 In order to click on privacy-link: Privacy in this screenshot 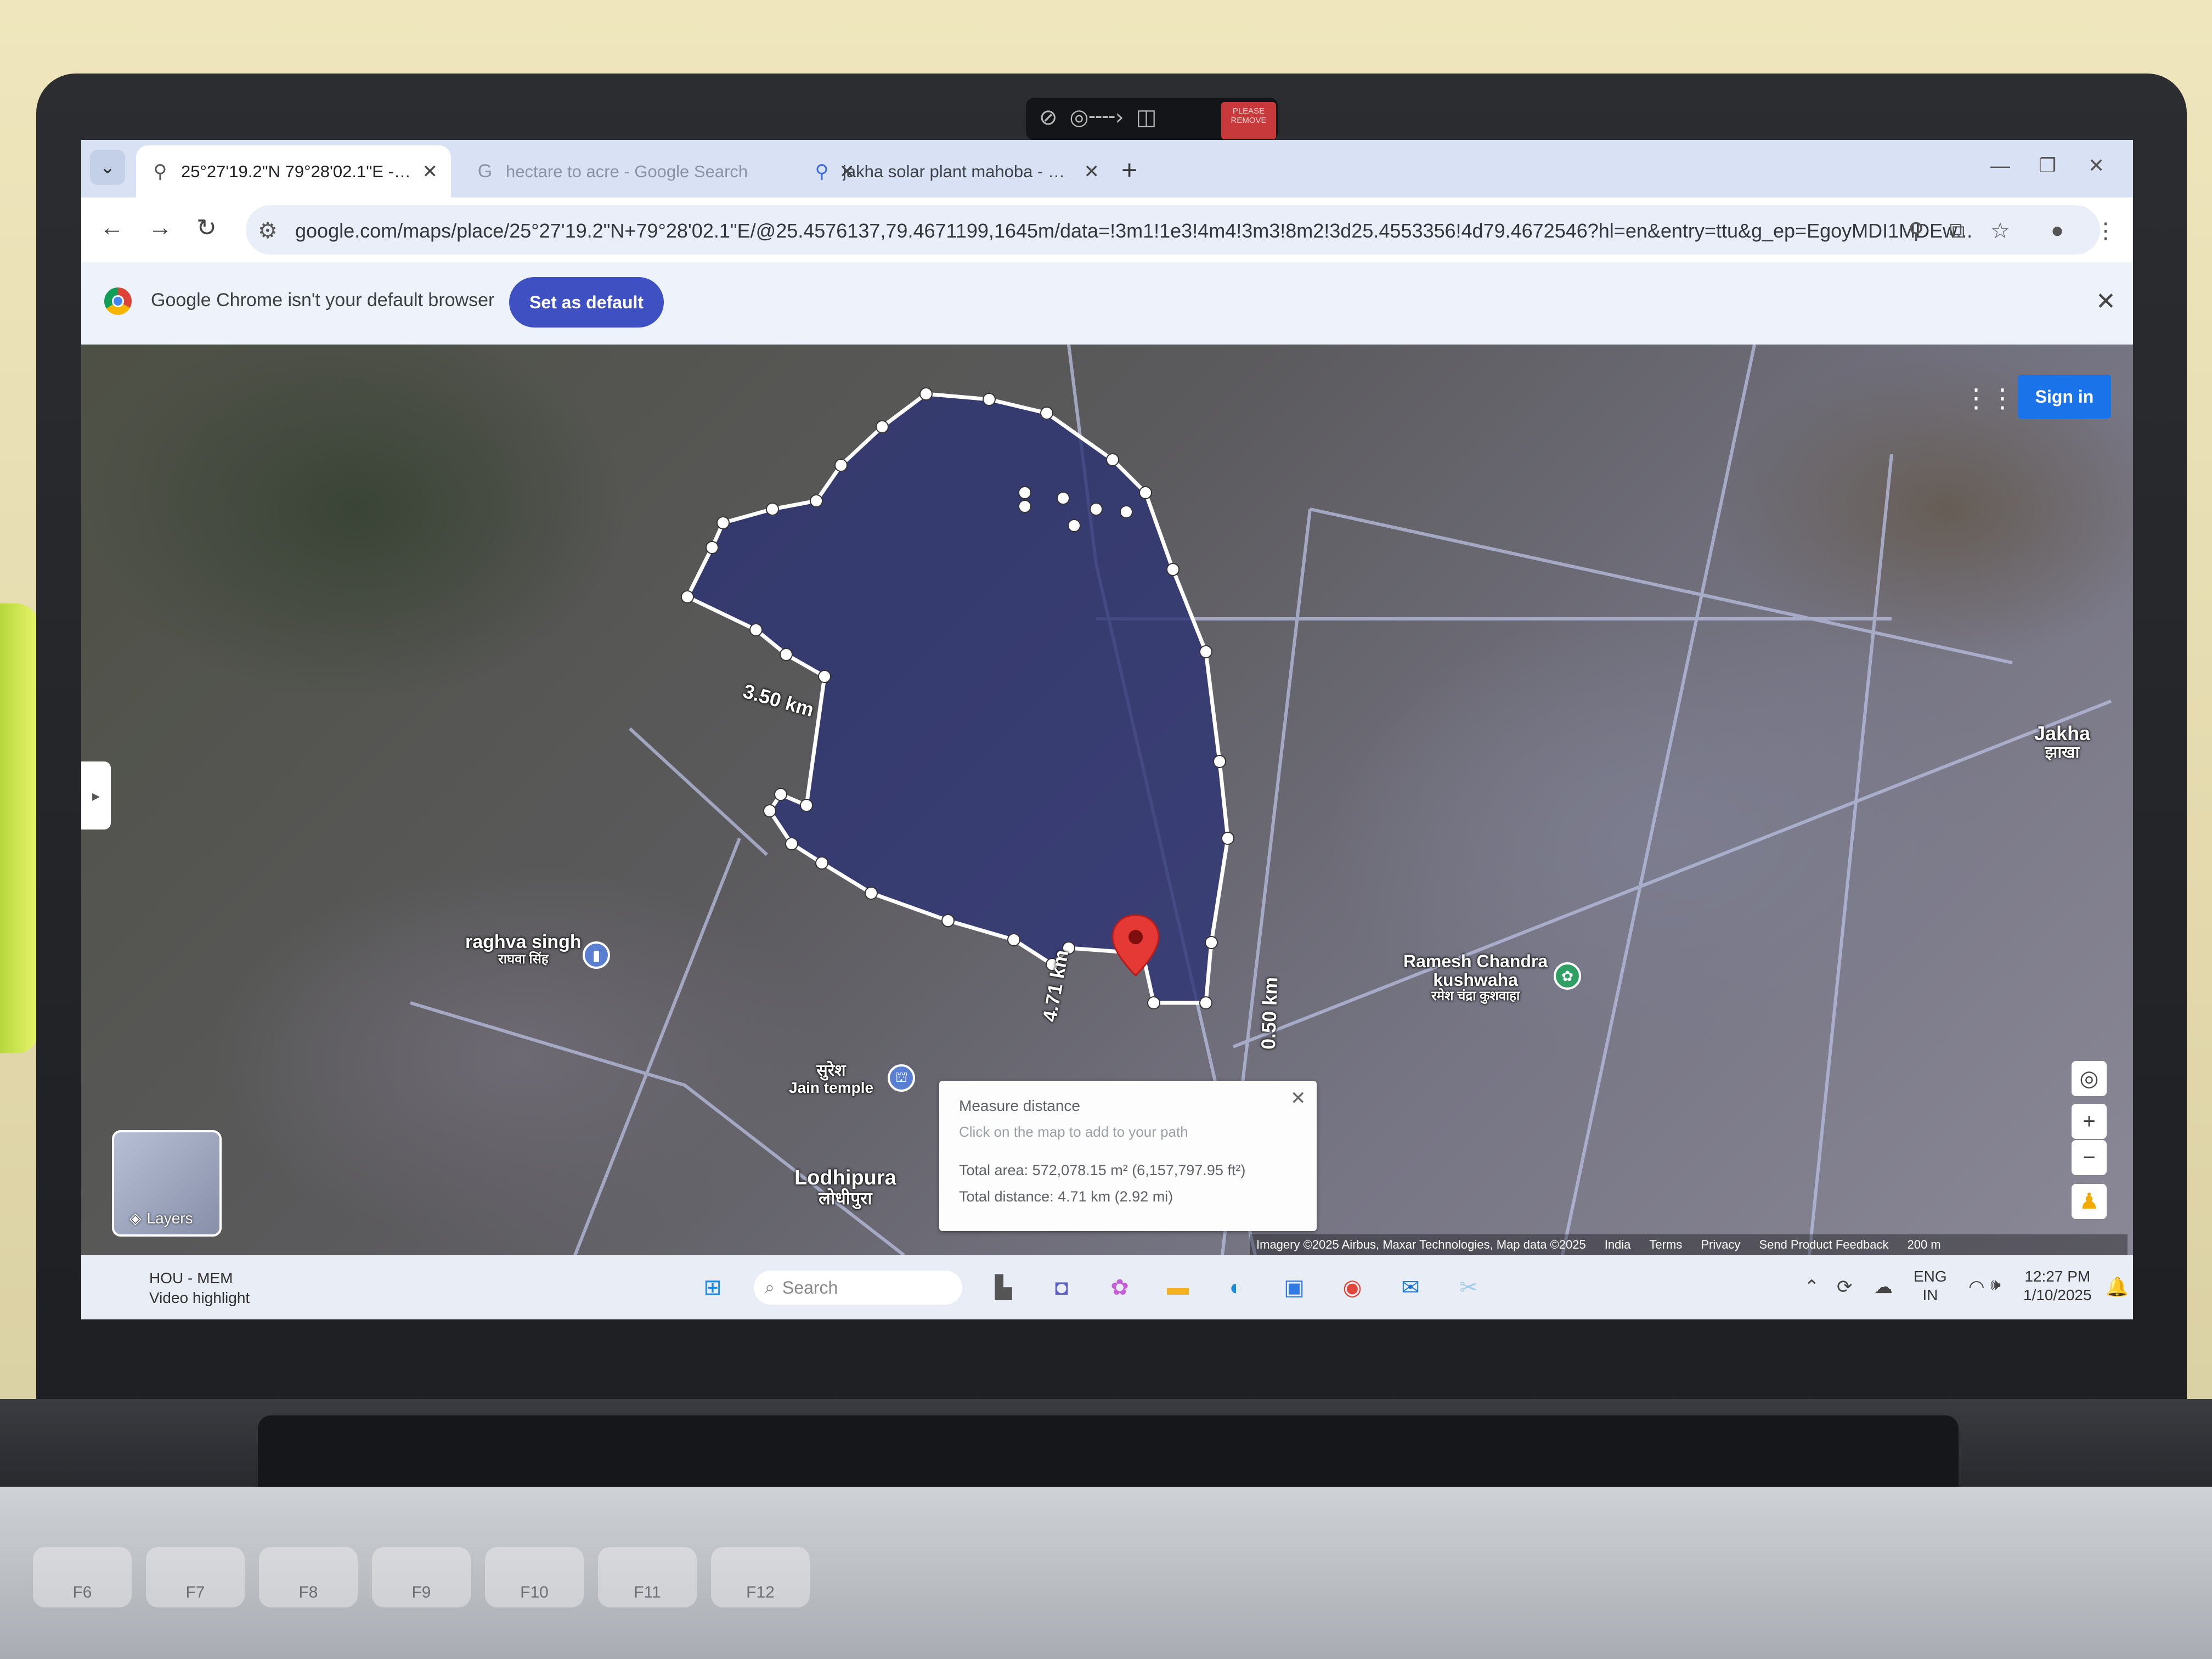, I will do `click(1720, 1245)`.